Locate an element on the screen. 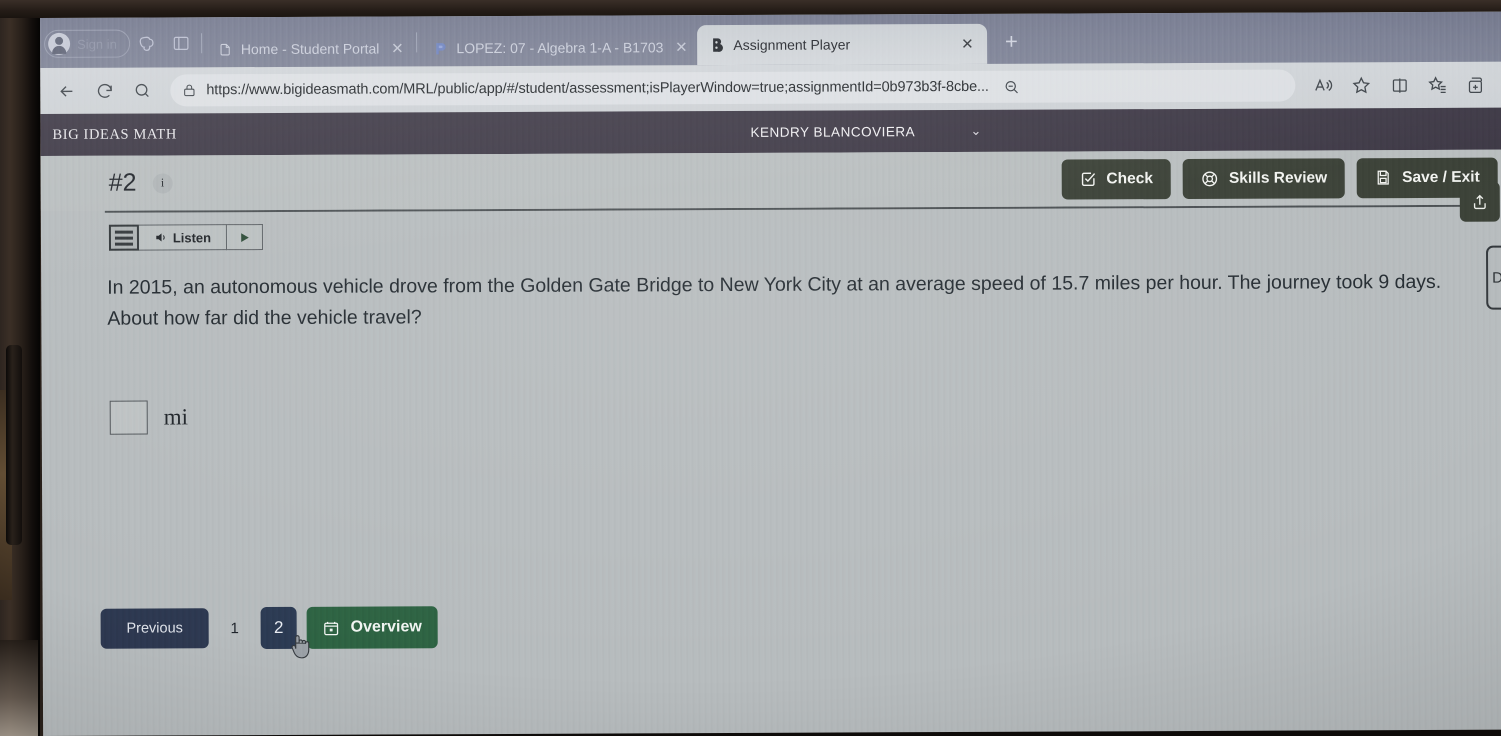  browser-tab-assignment-player: Assignment Player ✕ is located at coordinates (842, 44).